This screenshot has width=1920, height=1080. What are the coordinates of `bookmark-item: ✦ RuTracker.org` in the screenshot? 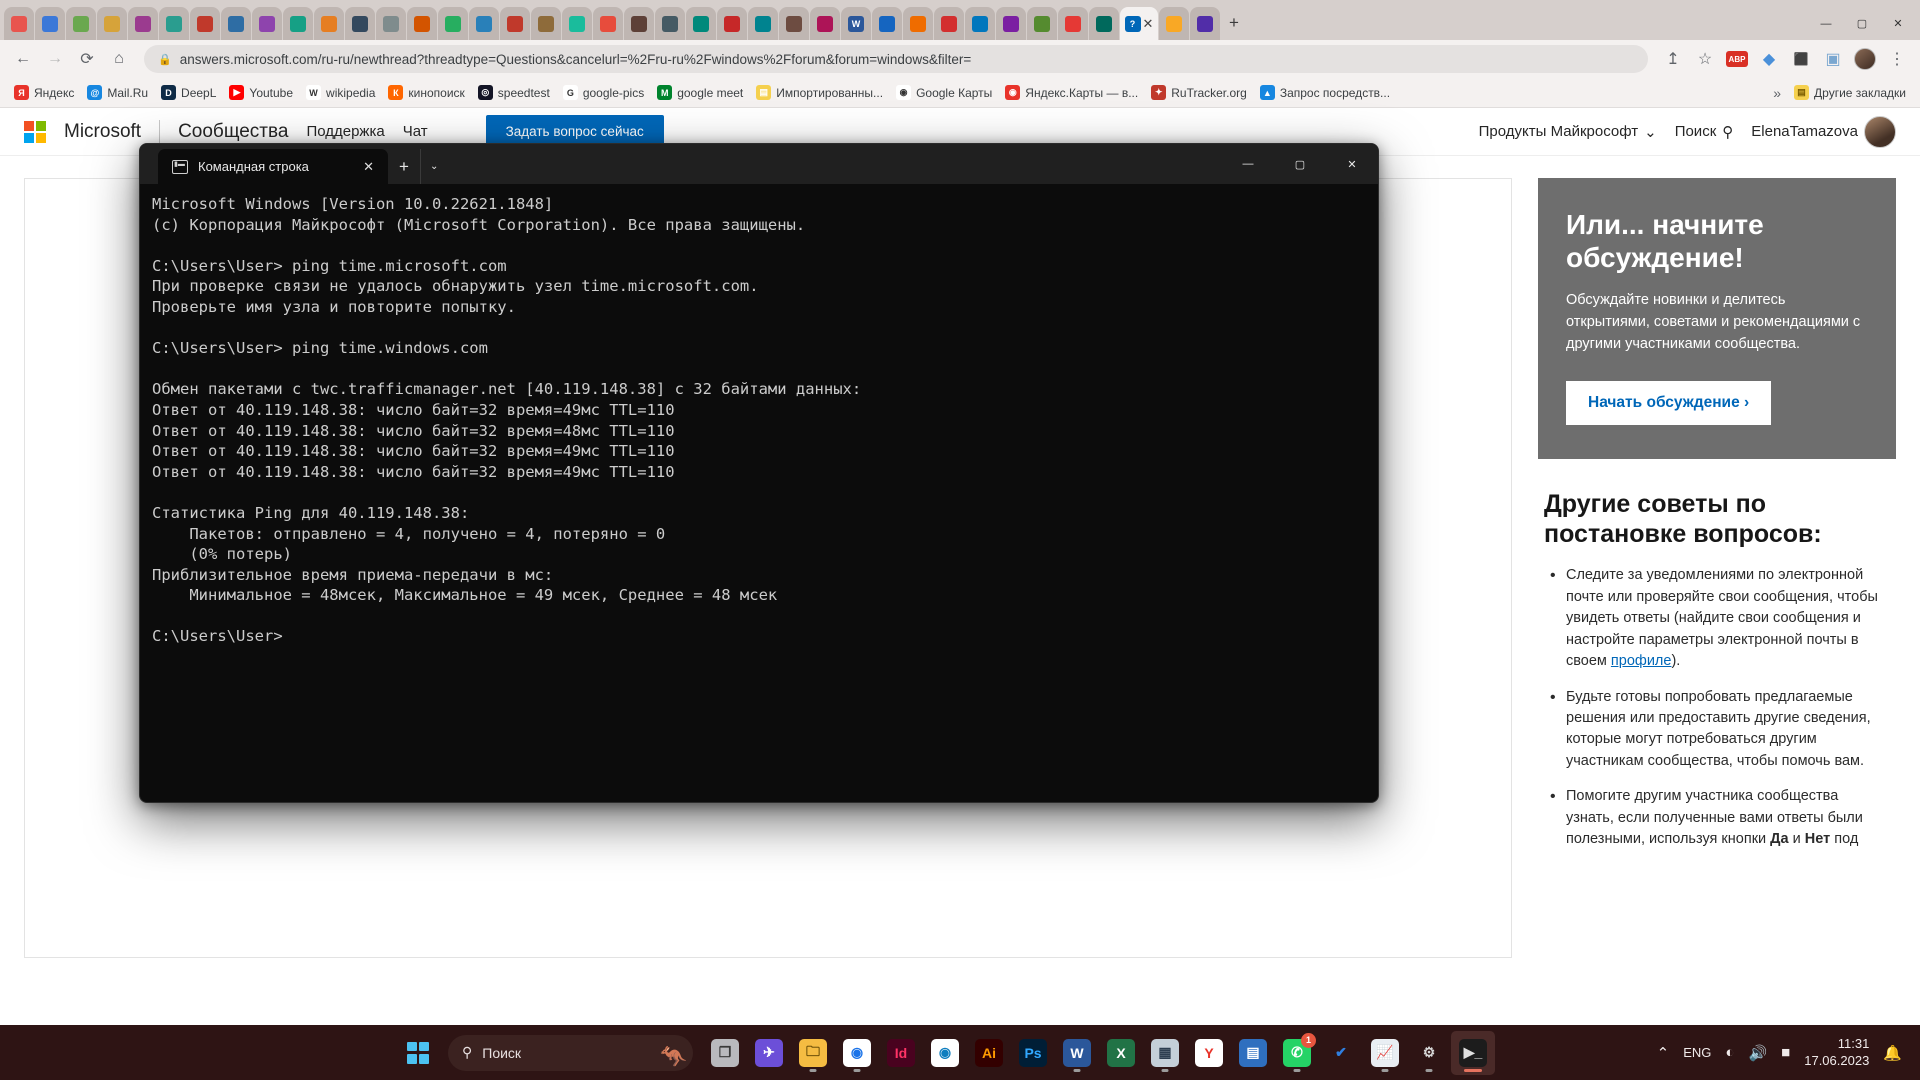 It's located at (1199, 92).